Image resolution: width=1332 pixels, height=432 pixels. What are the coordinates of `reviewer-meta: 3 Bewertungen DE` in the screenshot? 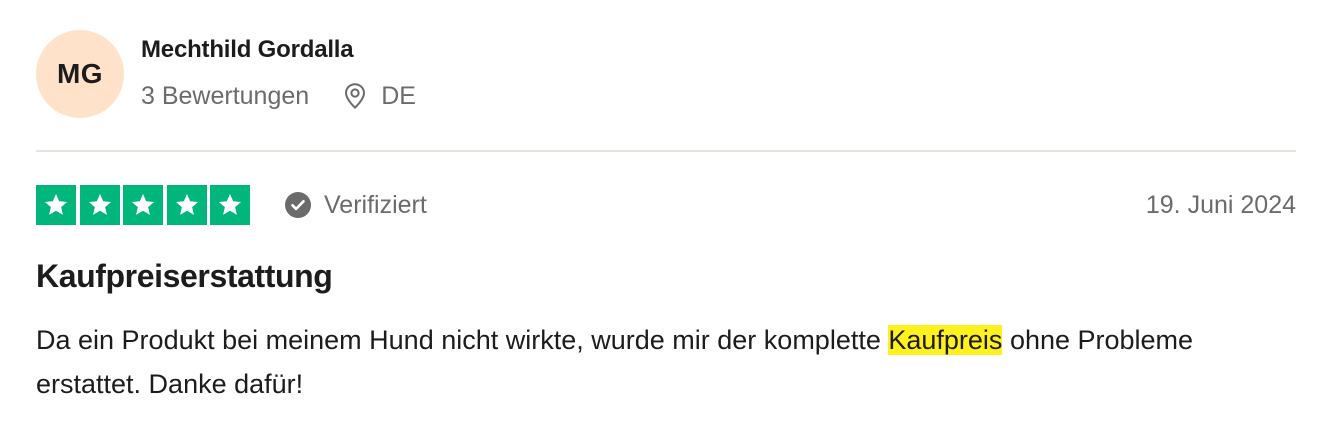 It's located at (278, 96).